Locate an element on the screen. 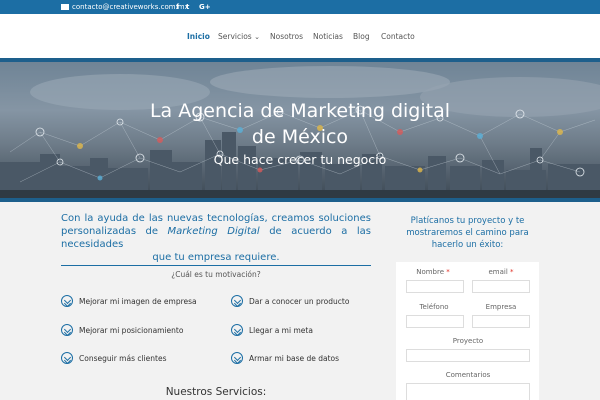  nombre-input is located at coordinates (435, 286).